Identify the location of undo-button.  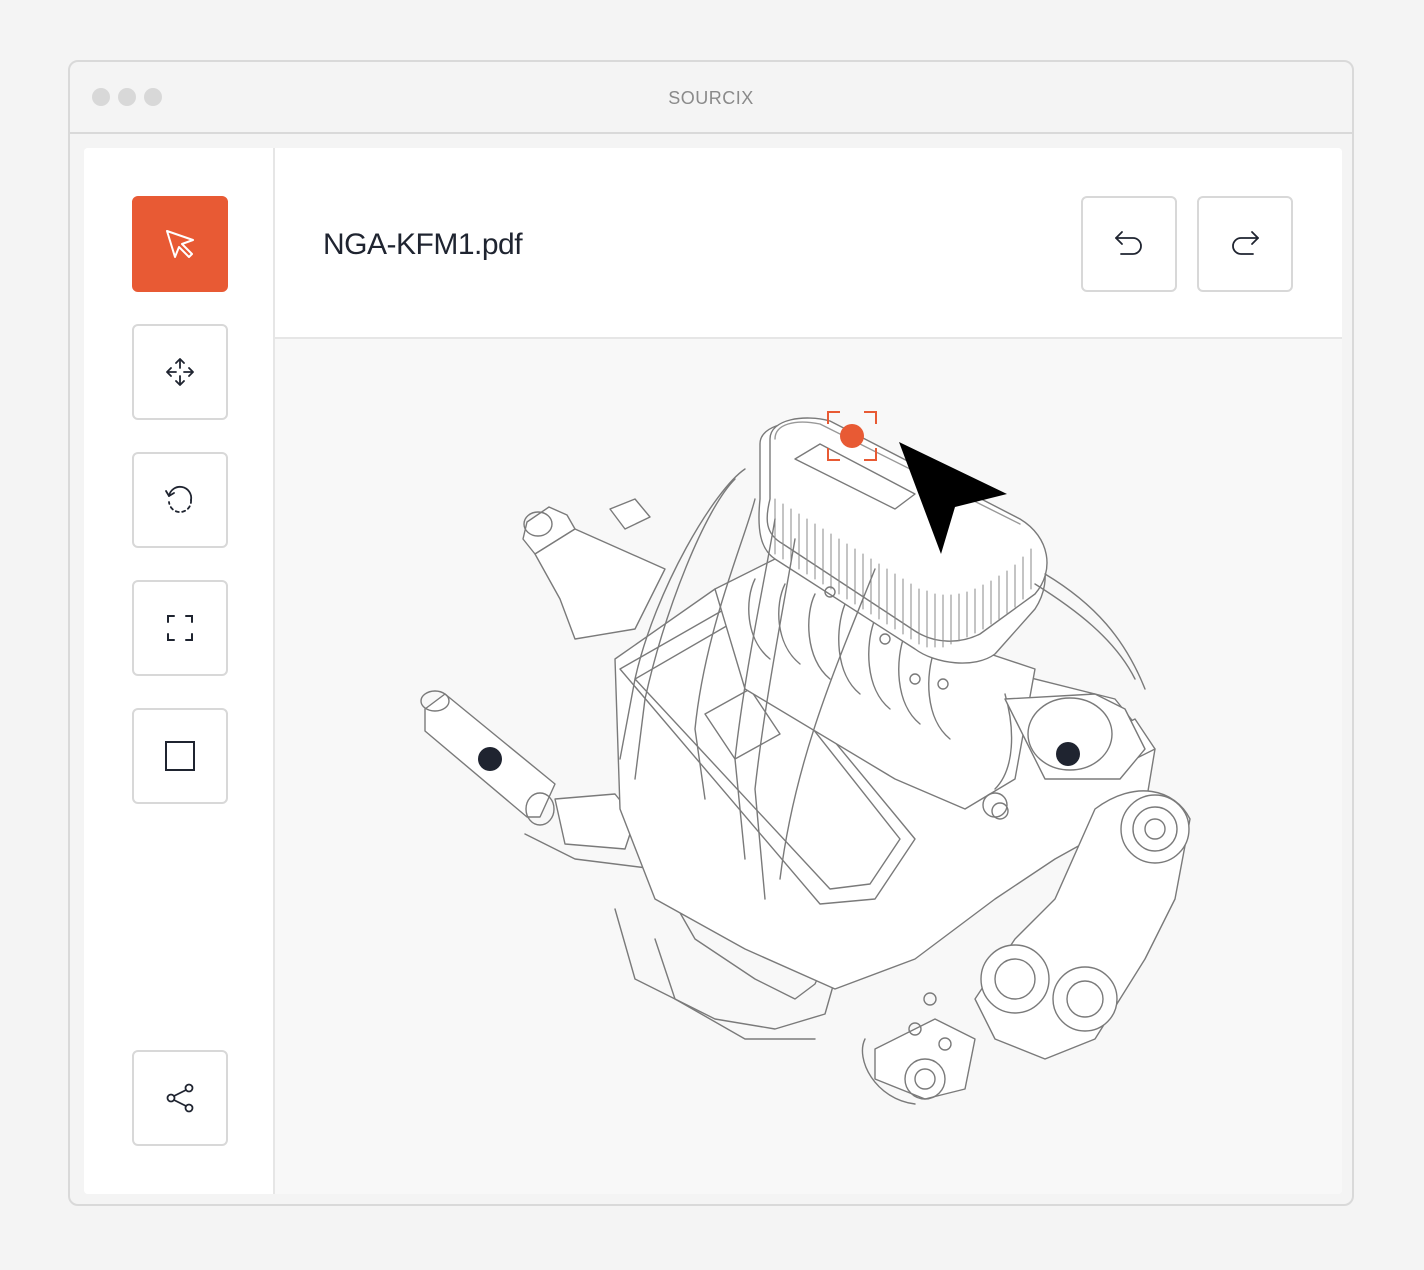
(1129, 244).